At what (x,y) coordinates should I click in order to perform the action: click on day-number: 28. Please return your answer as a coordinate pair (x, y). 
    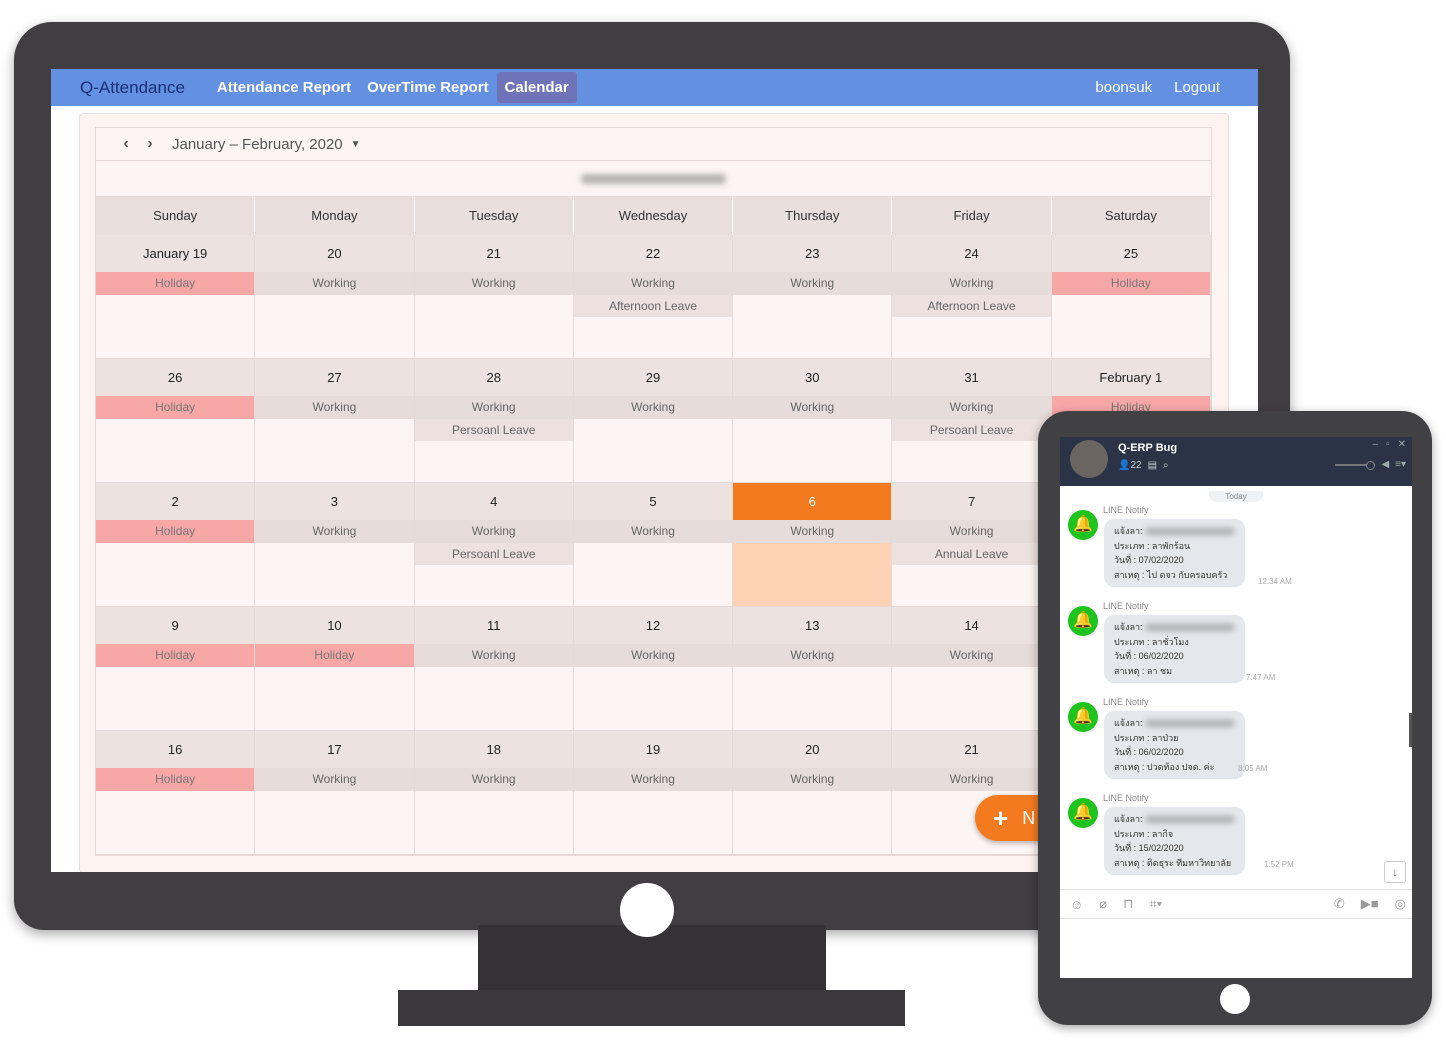
    Looking at the image, I should click on (493, 377).